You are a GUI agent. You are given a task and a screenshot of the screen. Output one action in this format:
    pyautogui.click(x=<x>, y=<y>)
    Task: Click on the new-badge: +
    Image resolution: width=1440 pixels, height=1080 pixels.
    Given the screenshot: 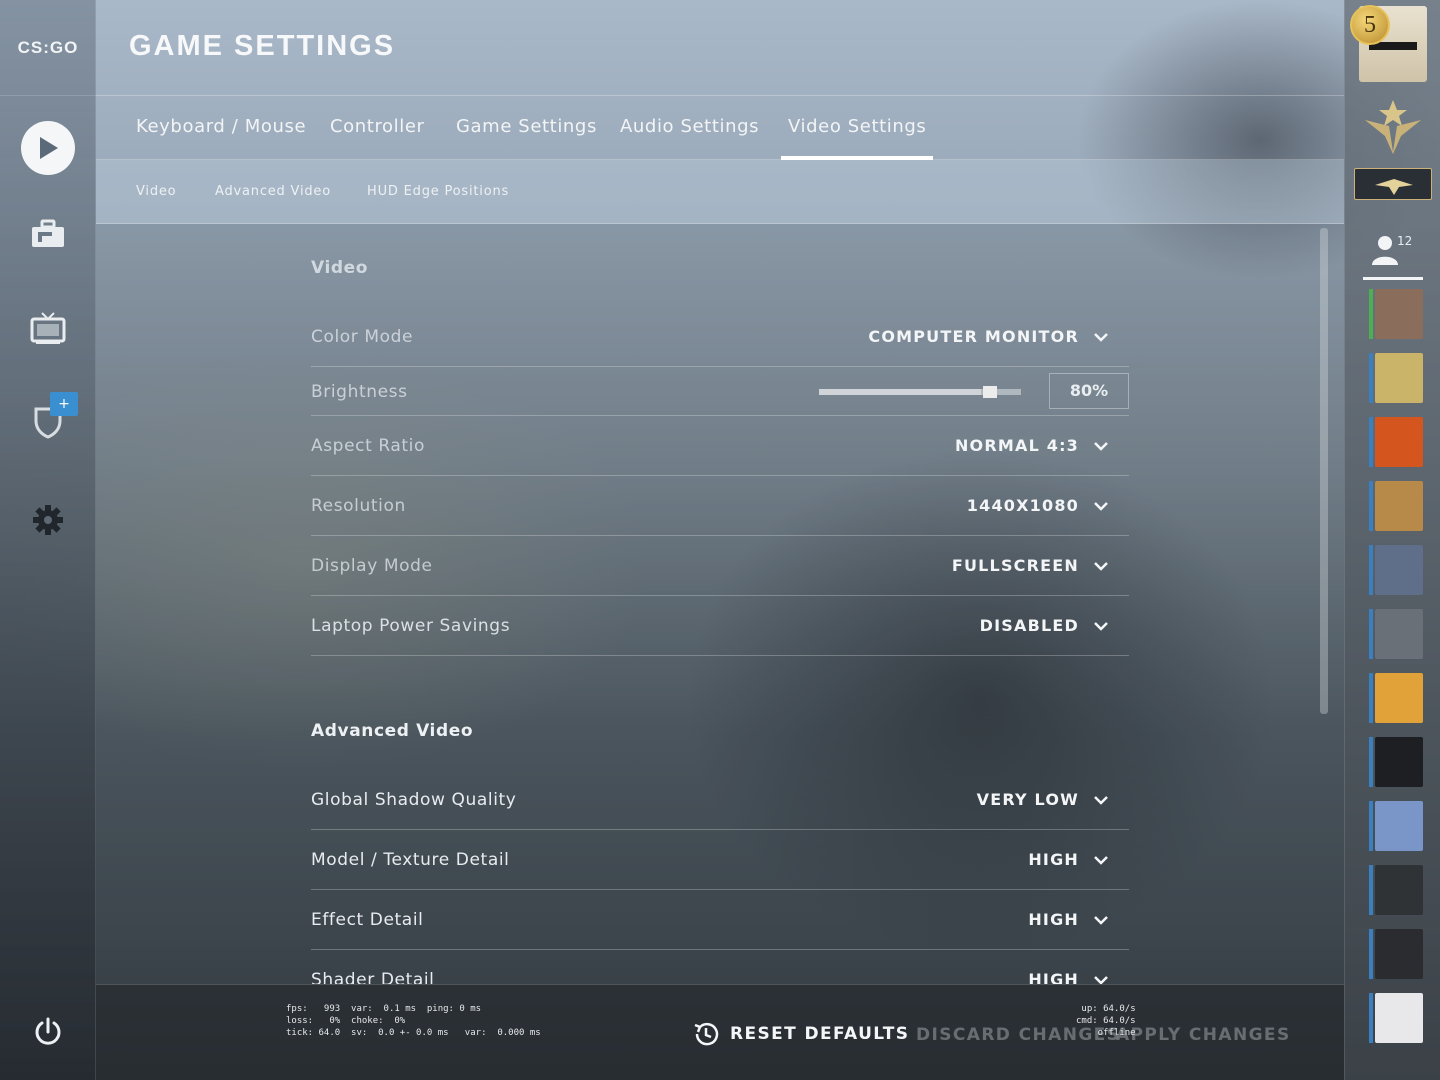 What is the action you would take?
    pyautogui.click(x=64, y=404)
    